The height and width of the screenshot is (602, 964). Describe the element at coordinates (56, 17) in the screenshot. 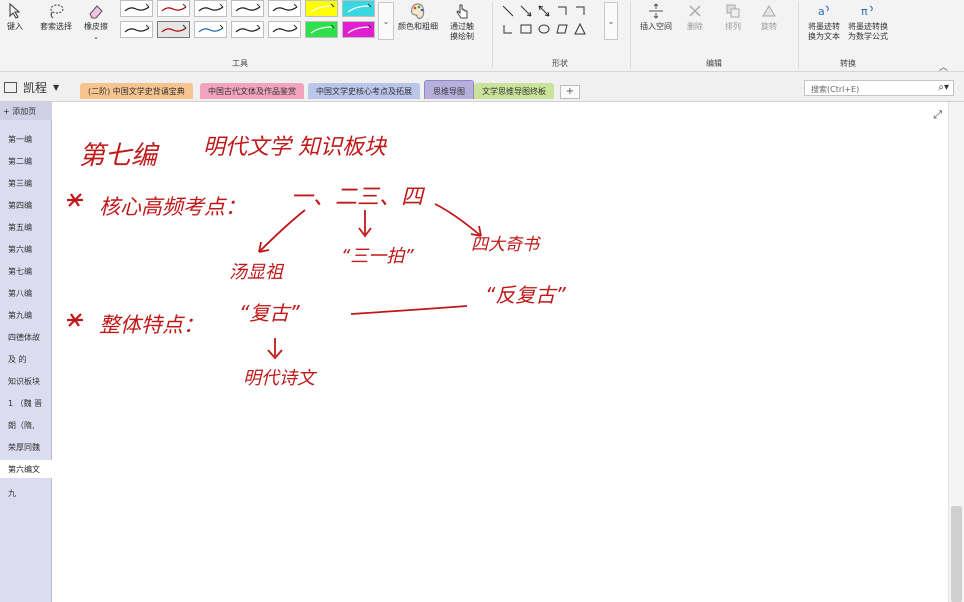

I see `lasso-select-button: 套索选择` at that location.